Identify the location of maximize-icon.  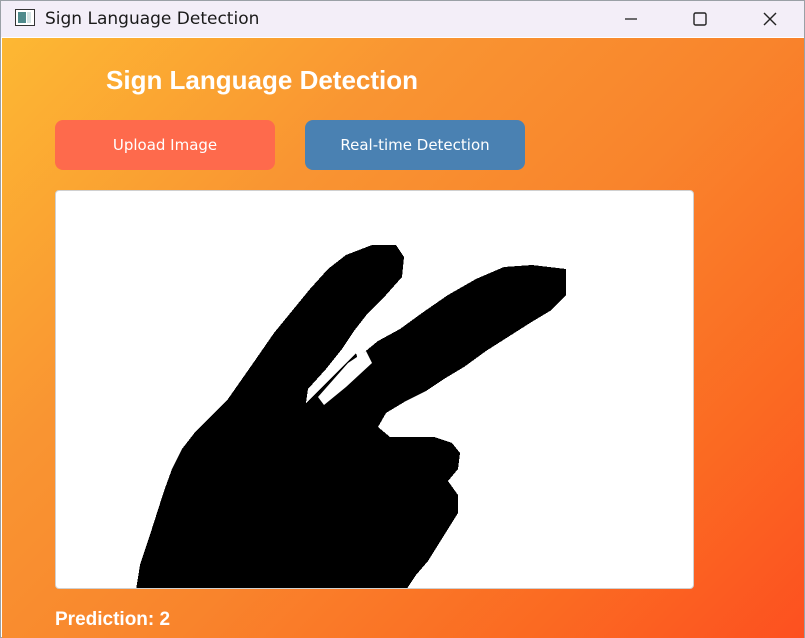
(700, 19).